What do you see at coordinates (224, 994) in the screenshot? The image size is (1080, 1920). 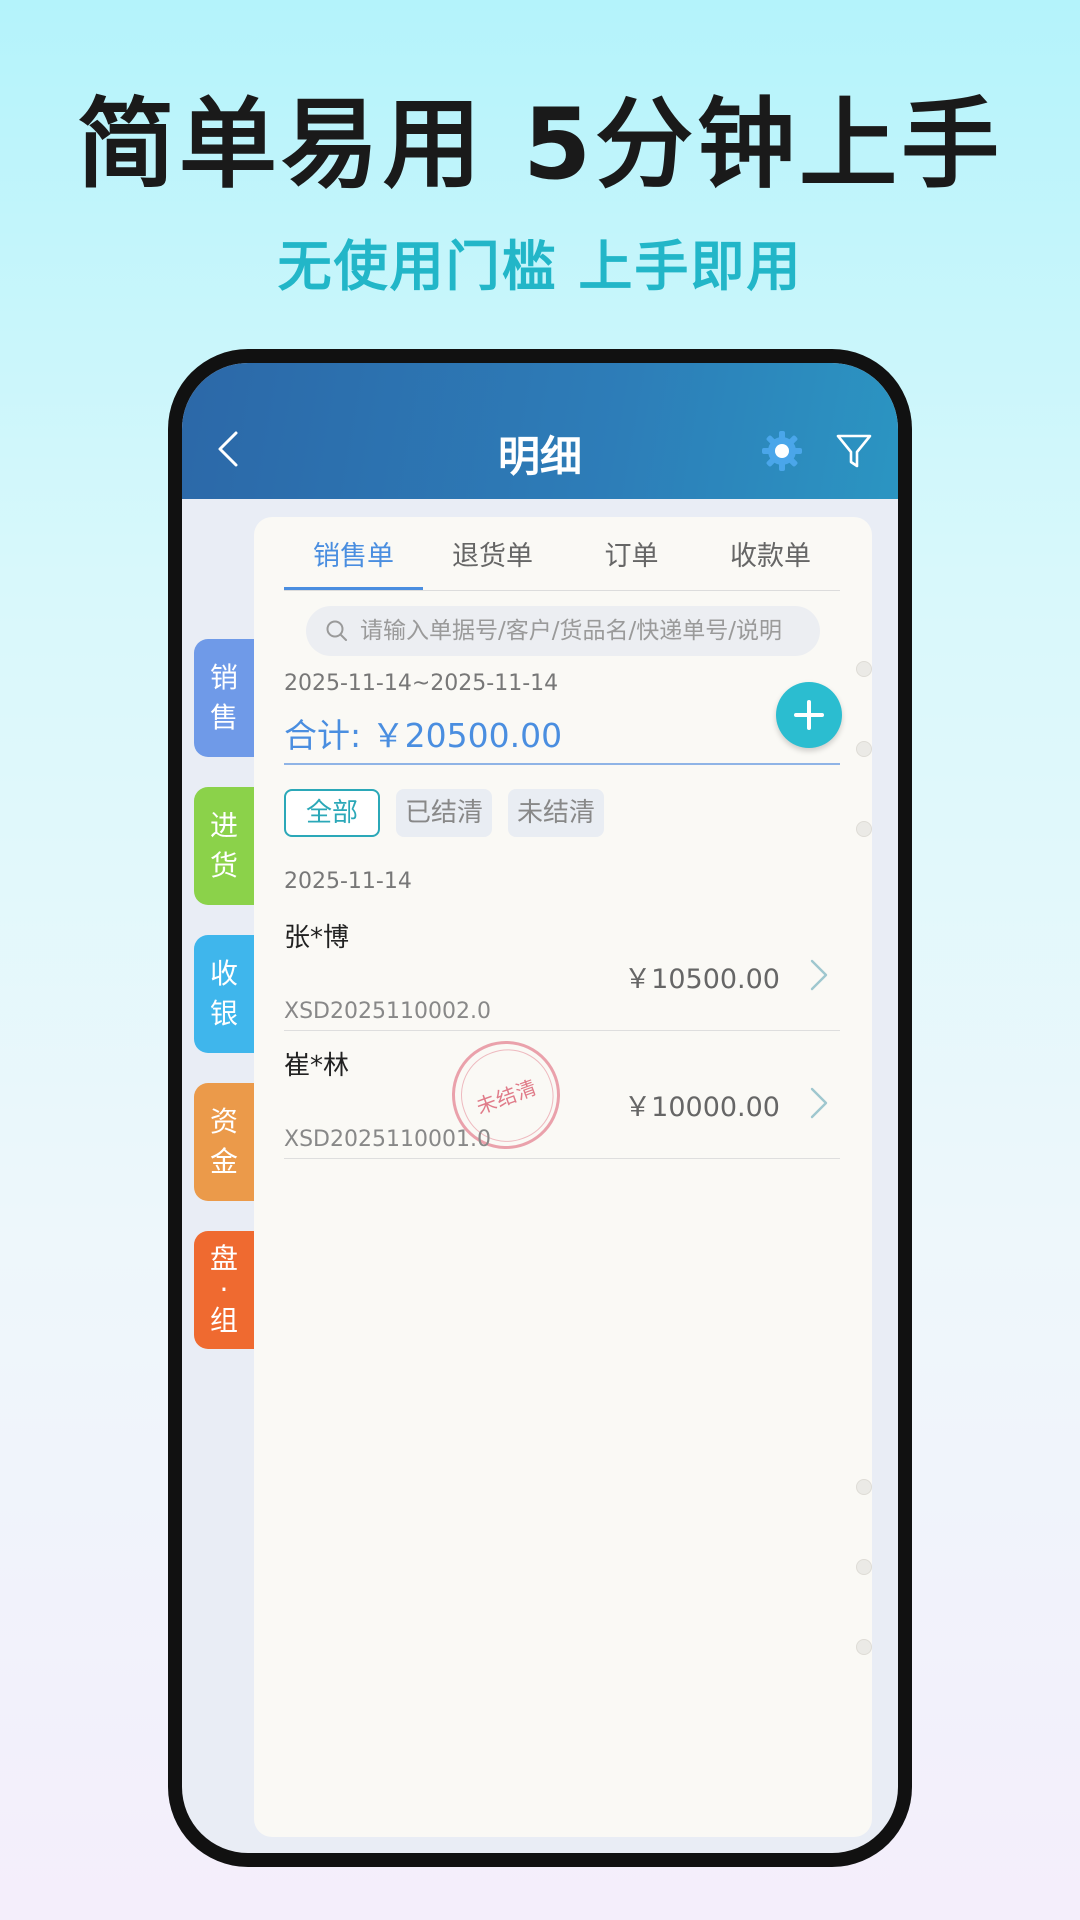 I see `side-tab-cashier: 收 银` at bounding box center [224, 994].